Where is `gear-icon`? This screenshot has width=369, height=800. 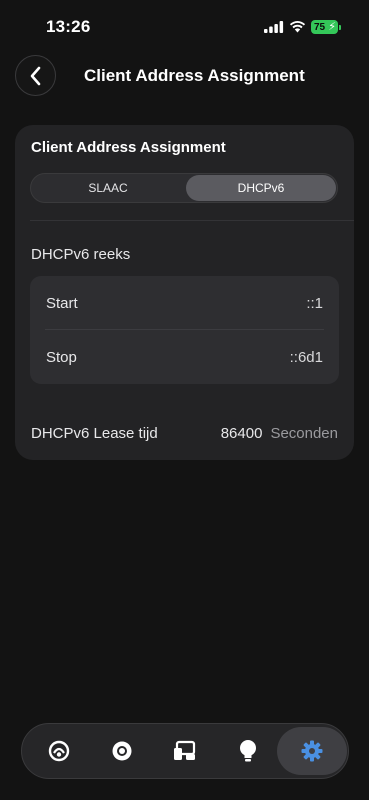
gear-icon is located at coordinates (312, 751).